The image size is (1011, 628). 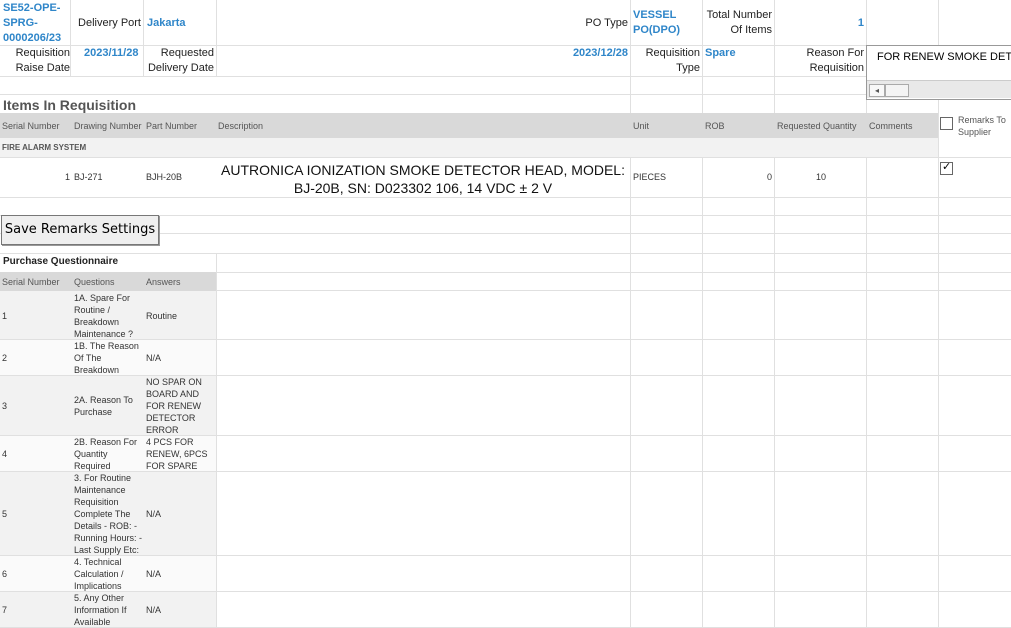 I want to click on reason-text: FOR RENEW SMOKE DETECTOR, so click(x=944, y=57).